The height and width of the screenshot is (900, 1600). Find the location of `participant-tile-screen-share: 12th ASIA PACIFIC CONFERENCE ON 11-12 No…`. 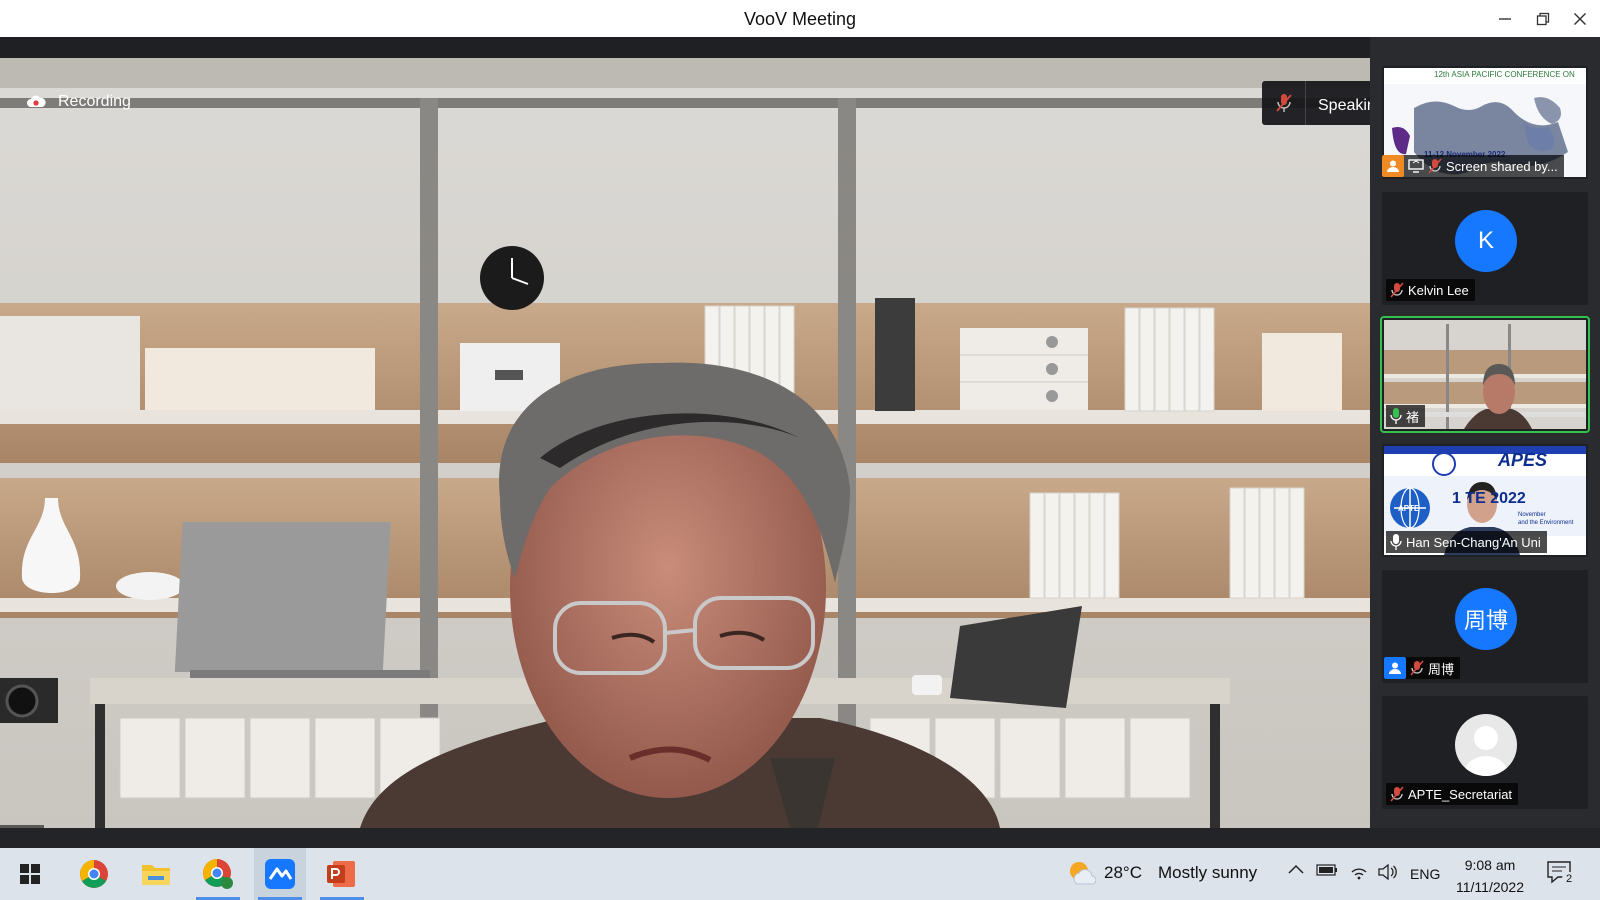

participant-tile-screen-share: 12th ASIA PACIFIC CONFERENCE ON 11-12 No… is located at coordinates (1485, 122).